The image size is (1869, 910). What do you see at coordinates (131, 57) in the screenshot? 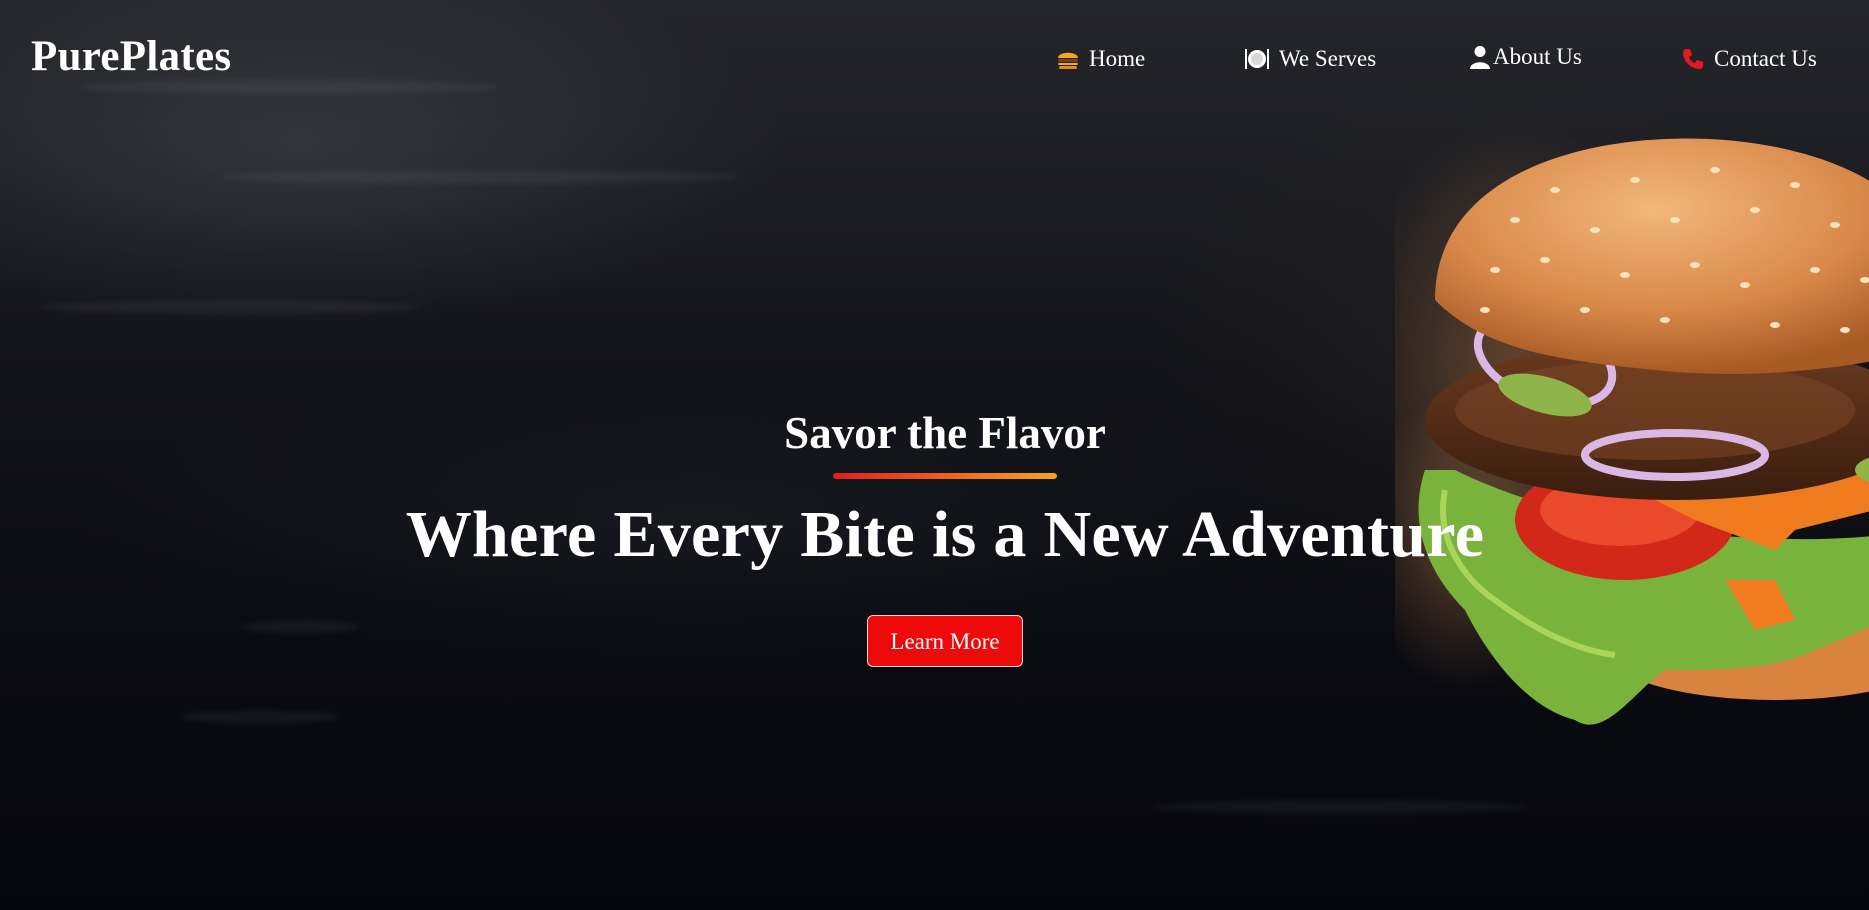
I see `brand-logo: PurePlates` at bounding box center [131, 57].